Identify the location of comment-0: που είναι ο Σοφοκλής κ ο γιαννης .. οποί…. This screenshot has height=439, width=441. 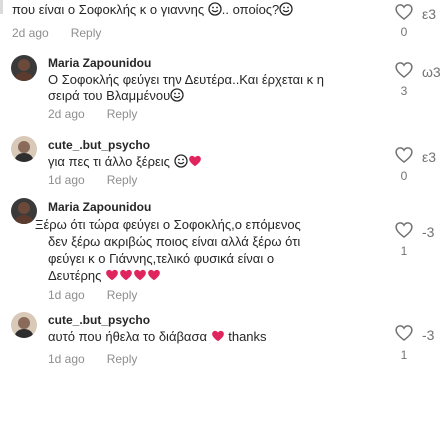
(220, 23).